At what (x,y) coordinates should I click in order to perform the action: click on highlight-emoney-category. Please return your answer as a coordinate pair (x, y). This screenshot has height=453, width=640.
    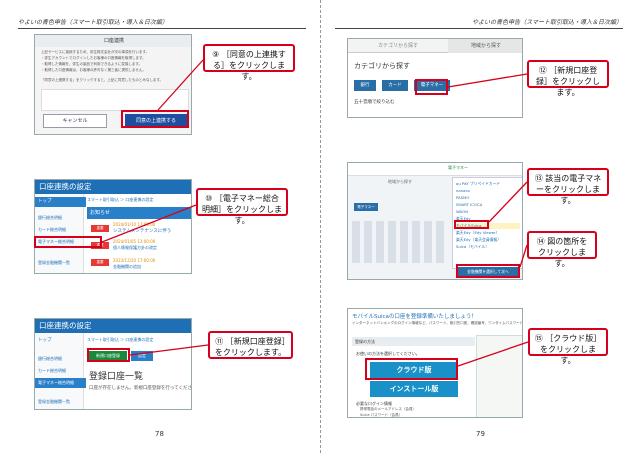
    Looking at the image, I should click on (431, 87).